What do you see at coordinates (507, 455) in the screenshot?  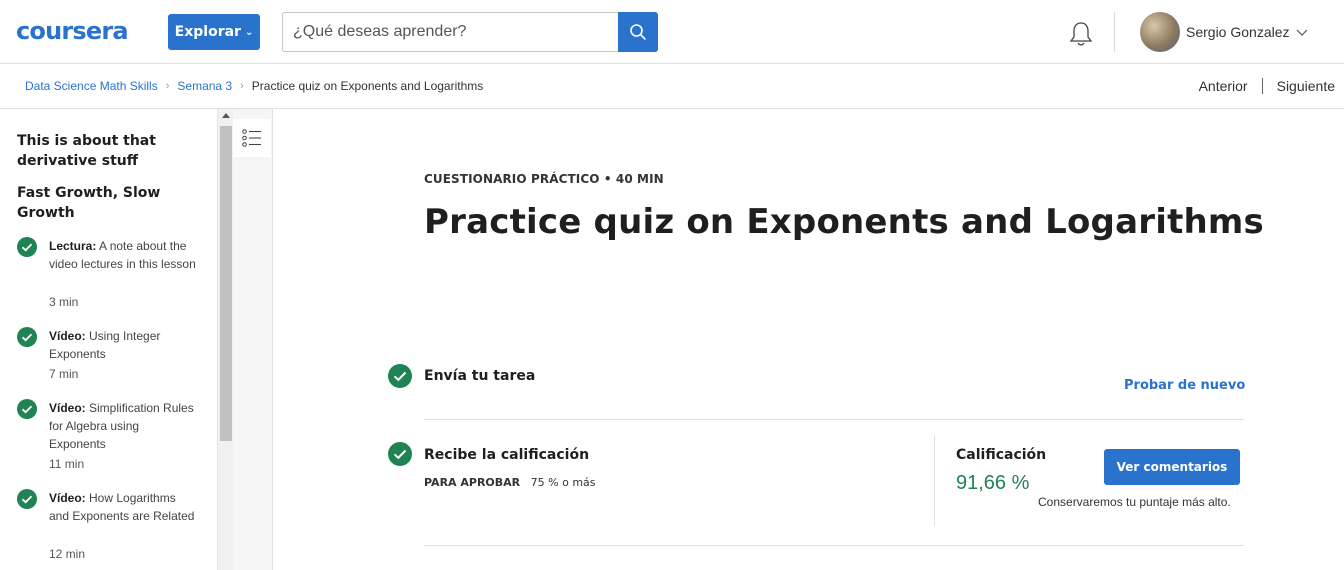 I see `grade-step-label: Recibe la calificación` at bounding box center [507, 455].